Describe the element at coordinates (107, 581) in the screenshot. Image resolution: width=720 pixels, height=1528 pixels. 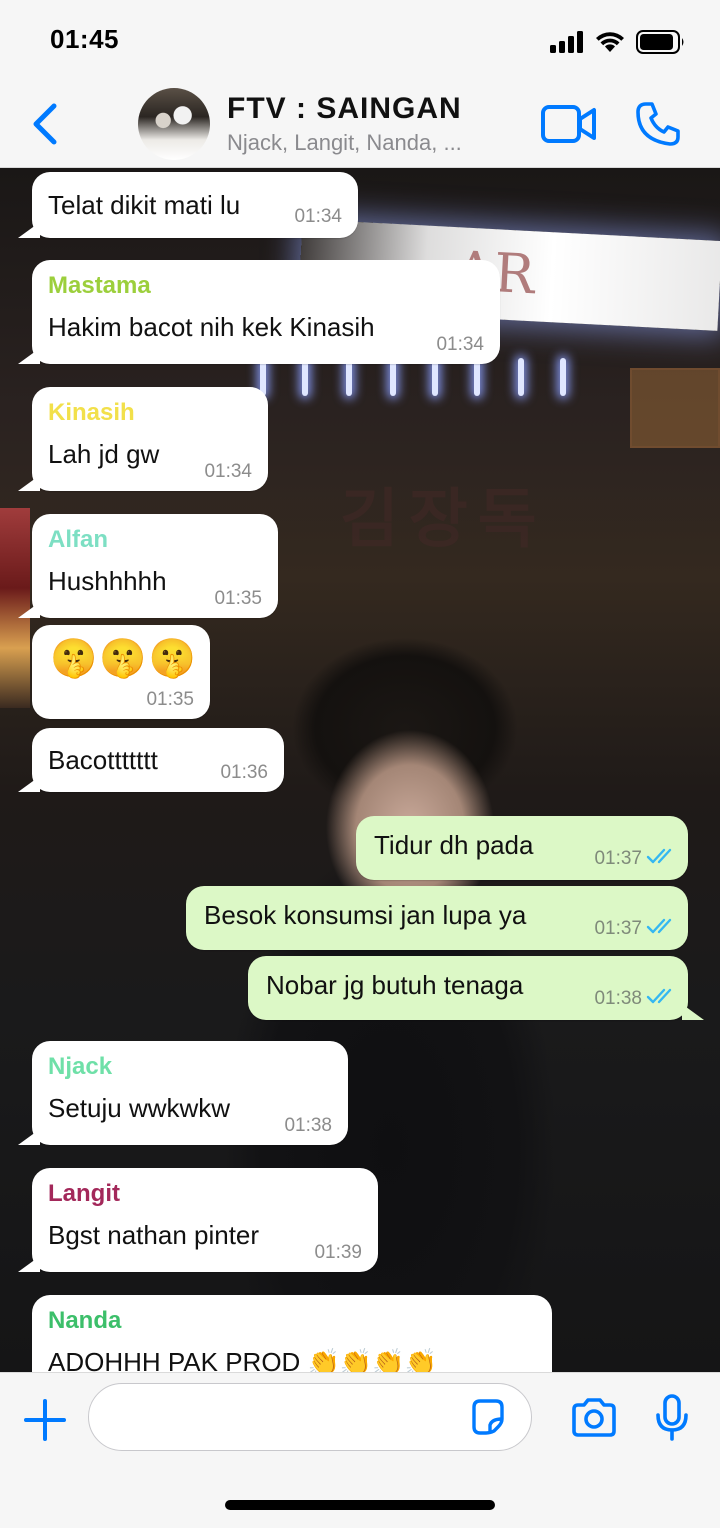
I see `message-text: Hushhhhh` at that location.